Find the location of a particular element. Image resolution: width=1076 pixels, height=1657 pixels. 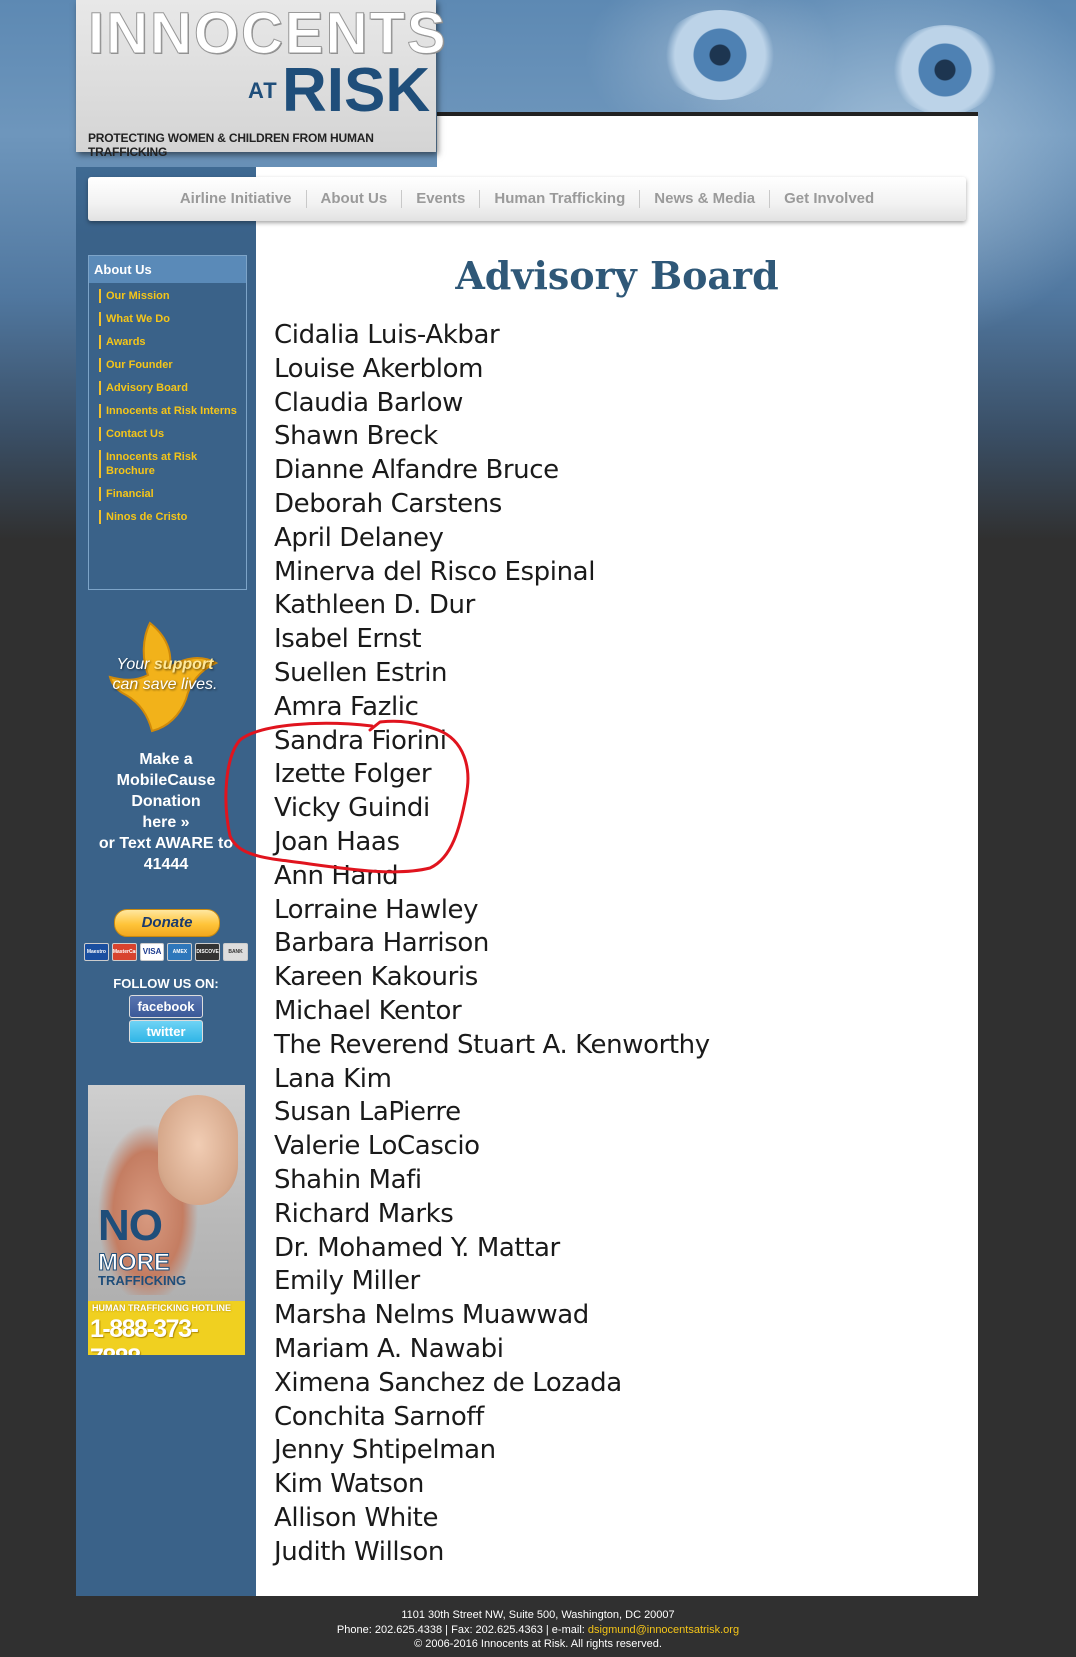

nav-human-trafficking: Human Trafficking is located at coordinates (559, 199).